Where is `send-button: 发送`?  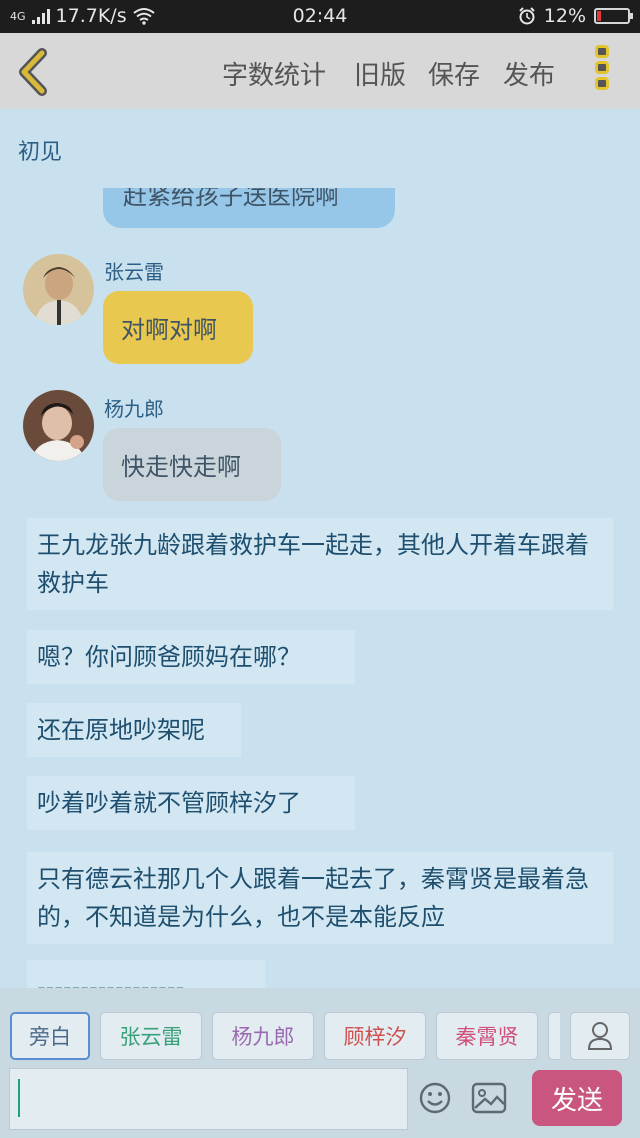
send-button: 发送 is located at coordinates (577, 1098).